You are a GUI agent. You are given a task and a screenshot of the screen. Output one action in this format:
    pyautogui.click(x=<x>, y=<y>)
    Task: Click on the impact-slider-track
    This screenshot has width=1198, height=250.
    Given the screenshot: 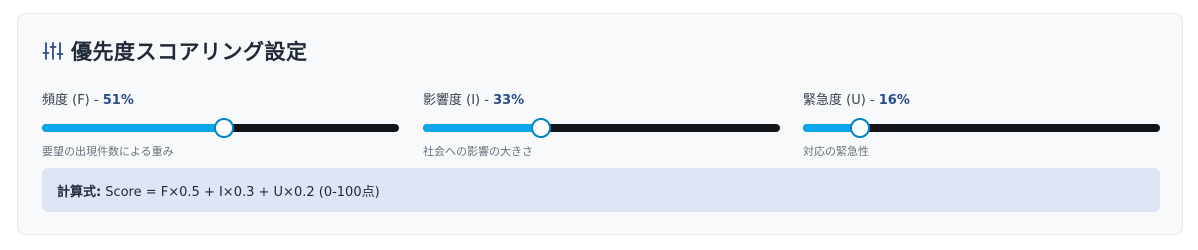 What is the action you would take?
    pyautogui.click(x=601, y=128)
    